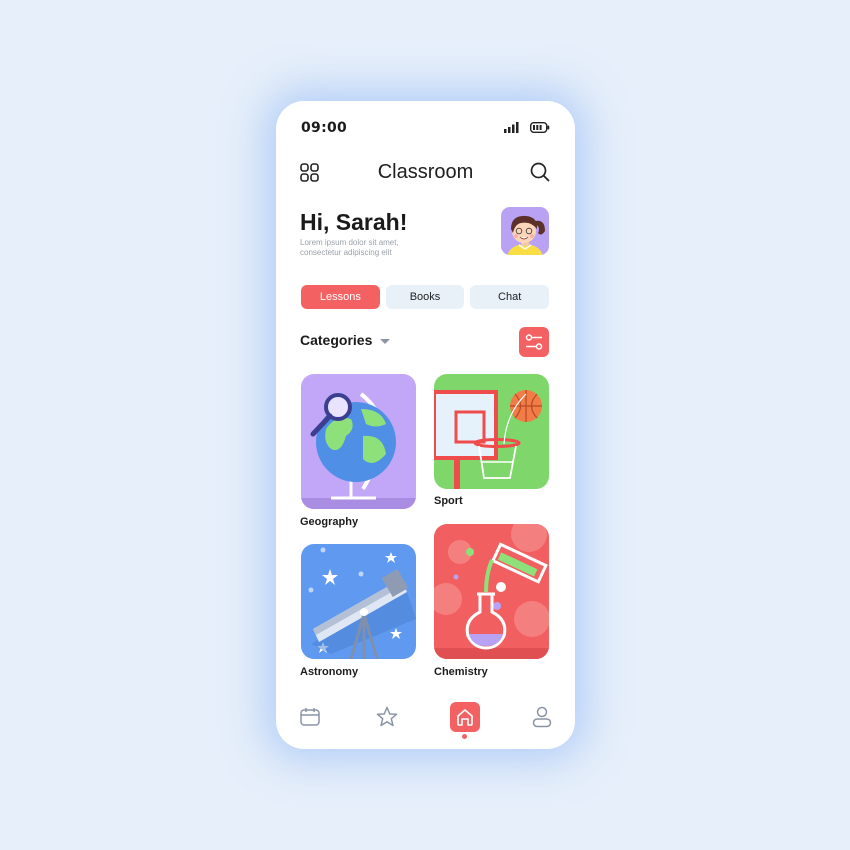 Image resolution: width=850 pixels, height=850 pixels. I want to click on tab-bar: Lessons Books Chat, so click(425, 297).